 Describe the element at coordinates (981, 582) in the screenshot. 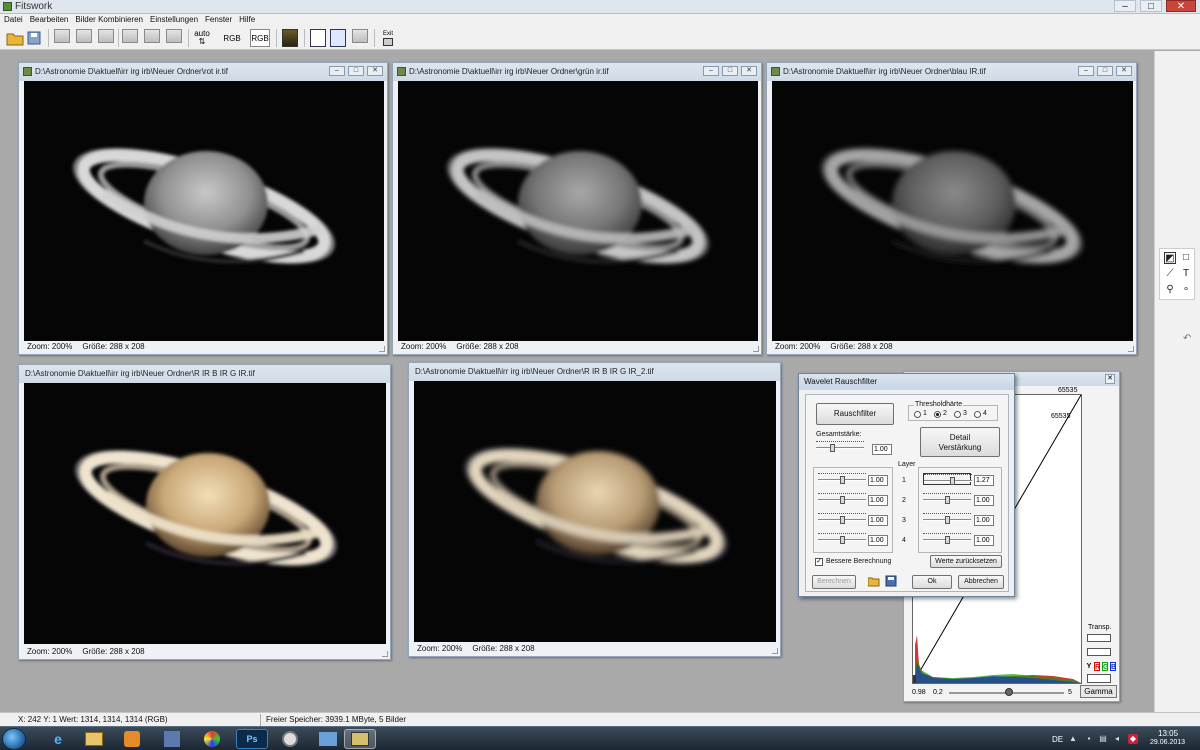

I see `cancel-button: Abbrechen` at that location.